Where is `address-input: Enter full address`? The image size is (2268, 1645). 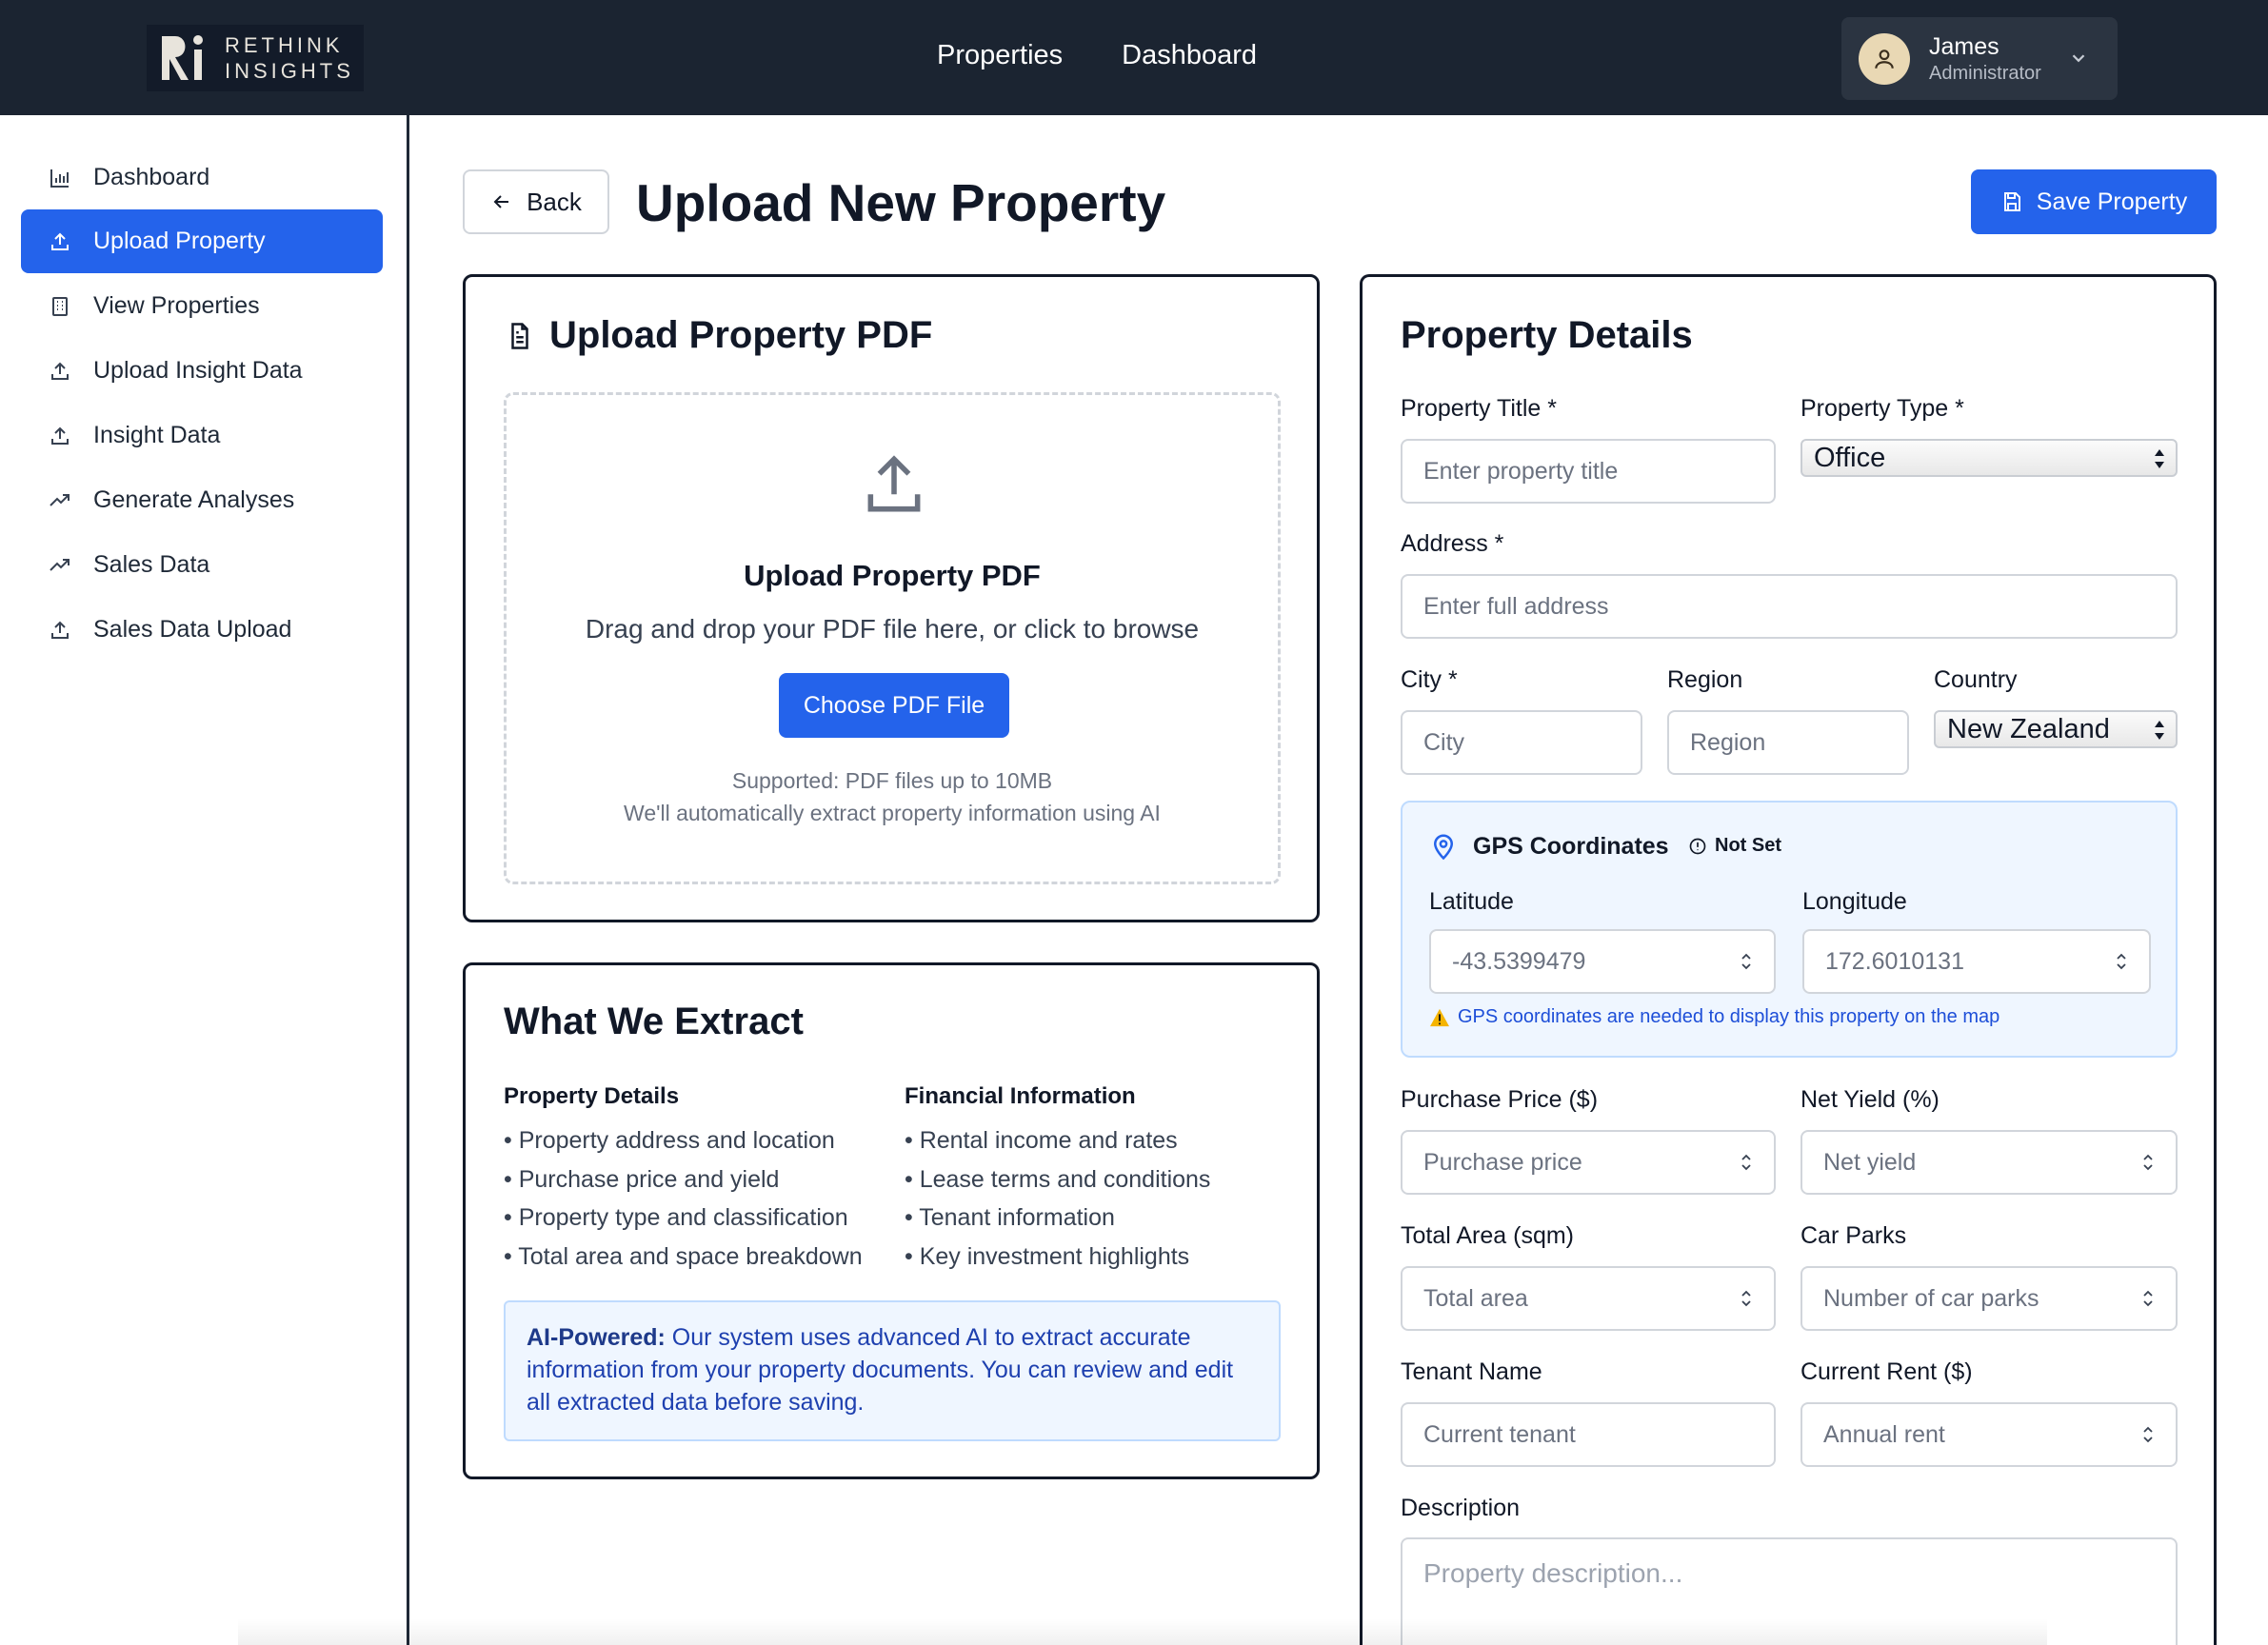 address-input: Enter full address is located at coordinates (1789, 606).